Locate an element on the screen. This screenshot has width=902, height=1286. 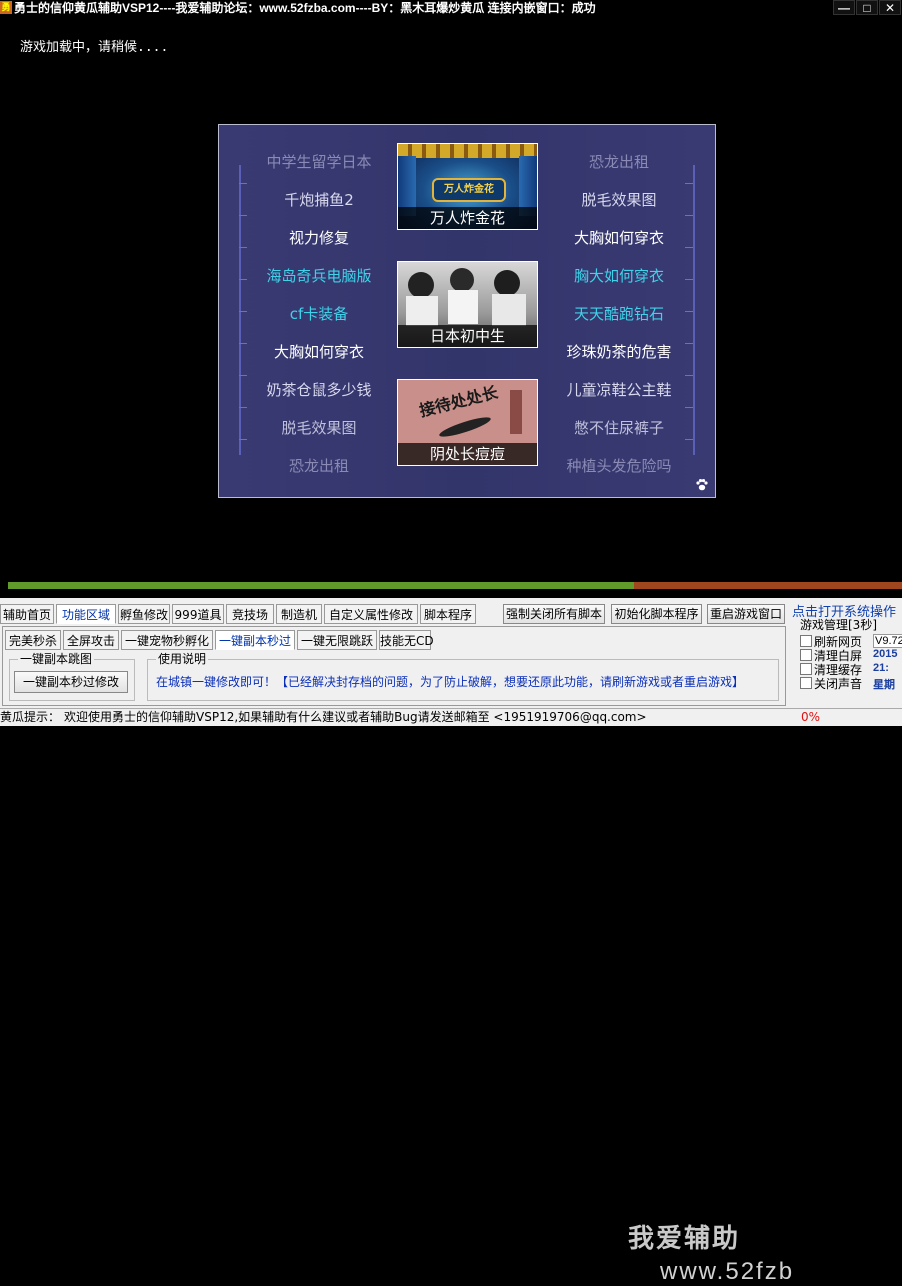
game-option-checkbox: 关闭声音 is located at coordinates (831, 684).